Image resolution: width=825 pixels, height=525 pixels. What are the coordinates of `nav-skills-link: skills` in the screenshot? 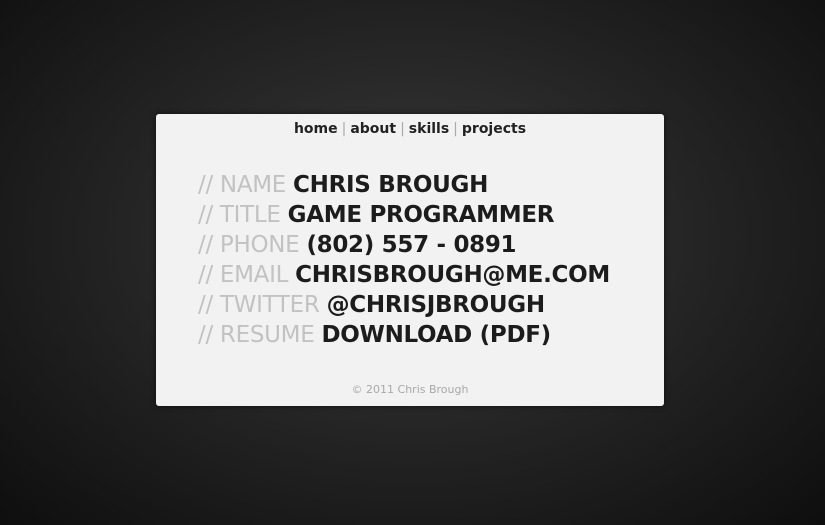 It's located at (429, 129).